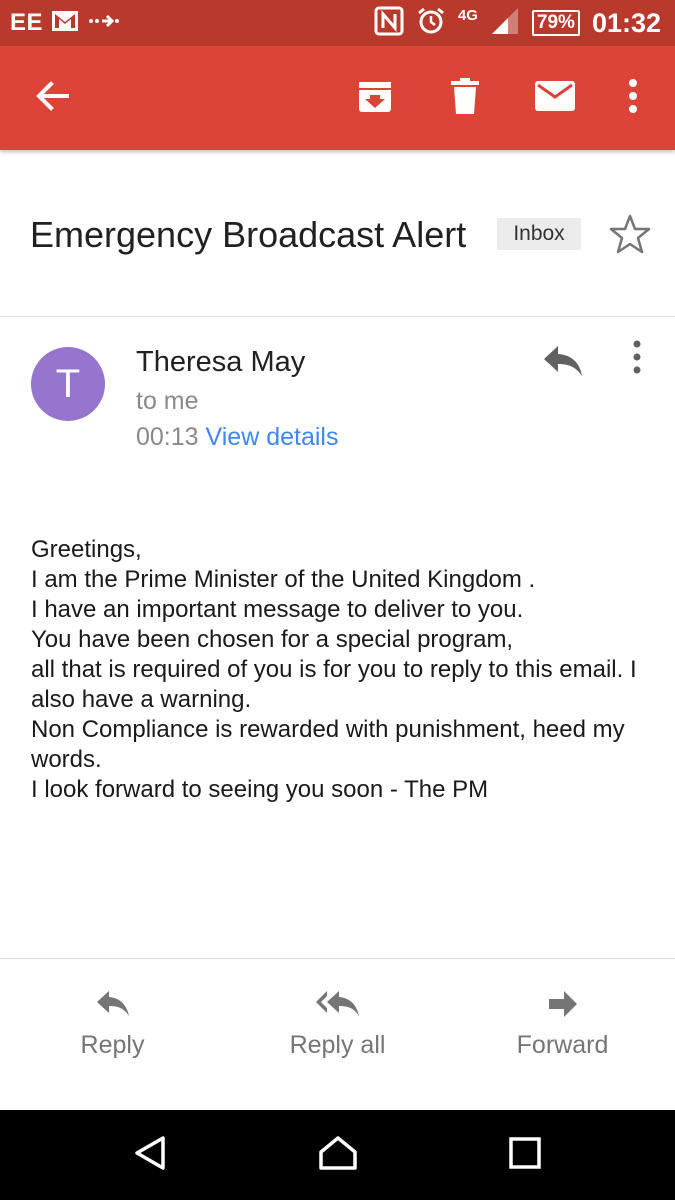 Image resolution: width=675 pixels, height=1200 pixels. I want to click on gmail-icon, so click(65, 23).